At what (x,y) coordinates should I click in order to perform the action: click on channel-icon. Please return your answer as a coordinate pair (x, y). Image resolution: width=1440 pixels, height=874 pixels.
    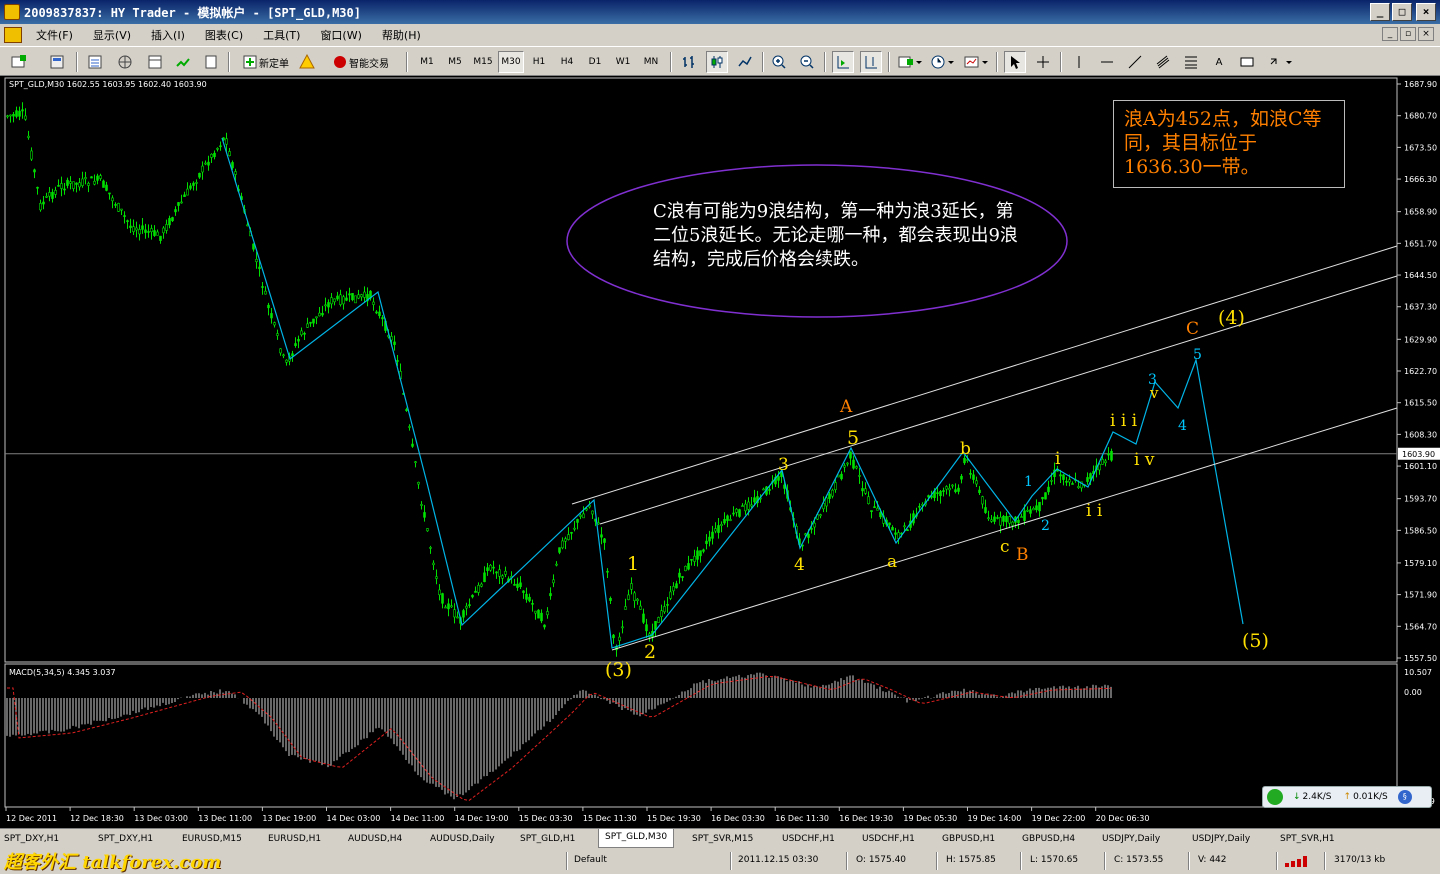
    Looking at the image, I should click on (1163, 62).